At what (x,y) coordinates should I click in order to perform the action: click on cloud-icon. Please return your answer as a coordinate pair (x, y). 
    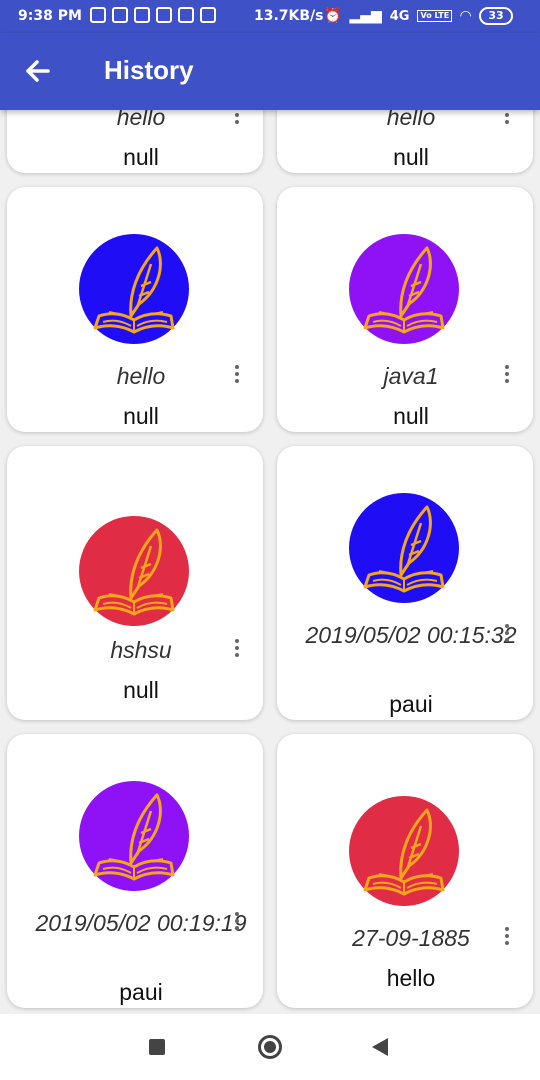
    Looking at the image, I should click on (208, 15).